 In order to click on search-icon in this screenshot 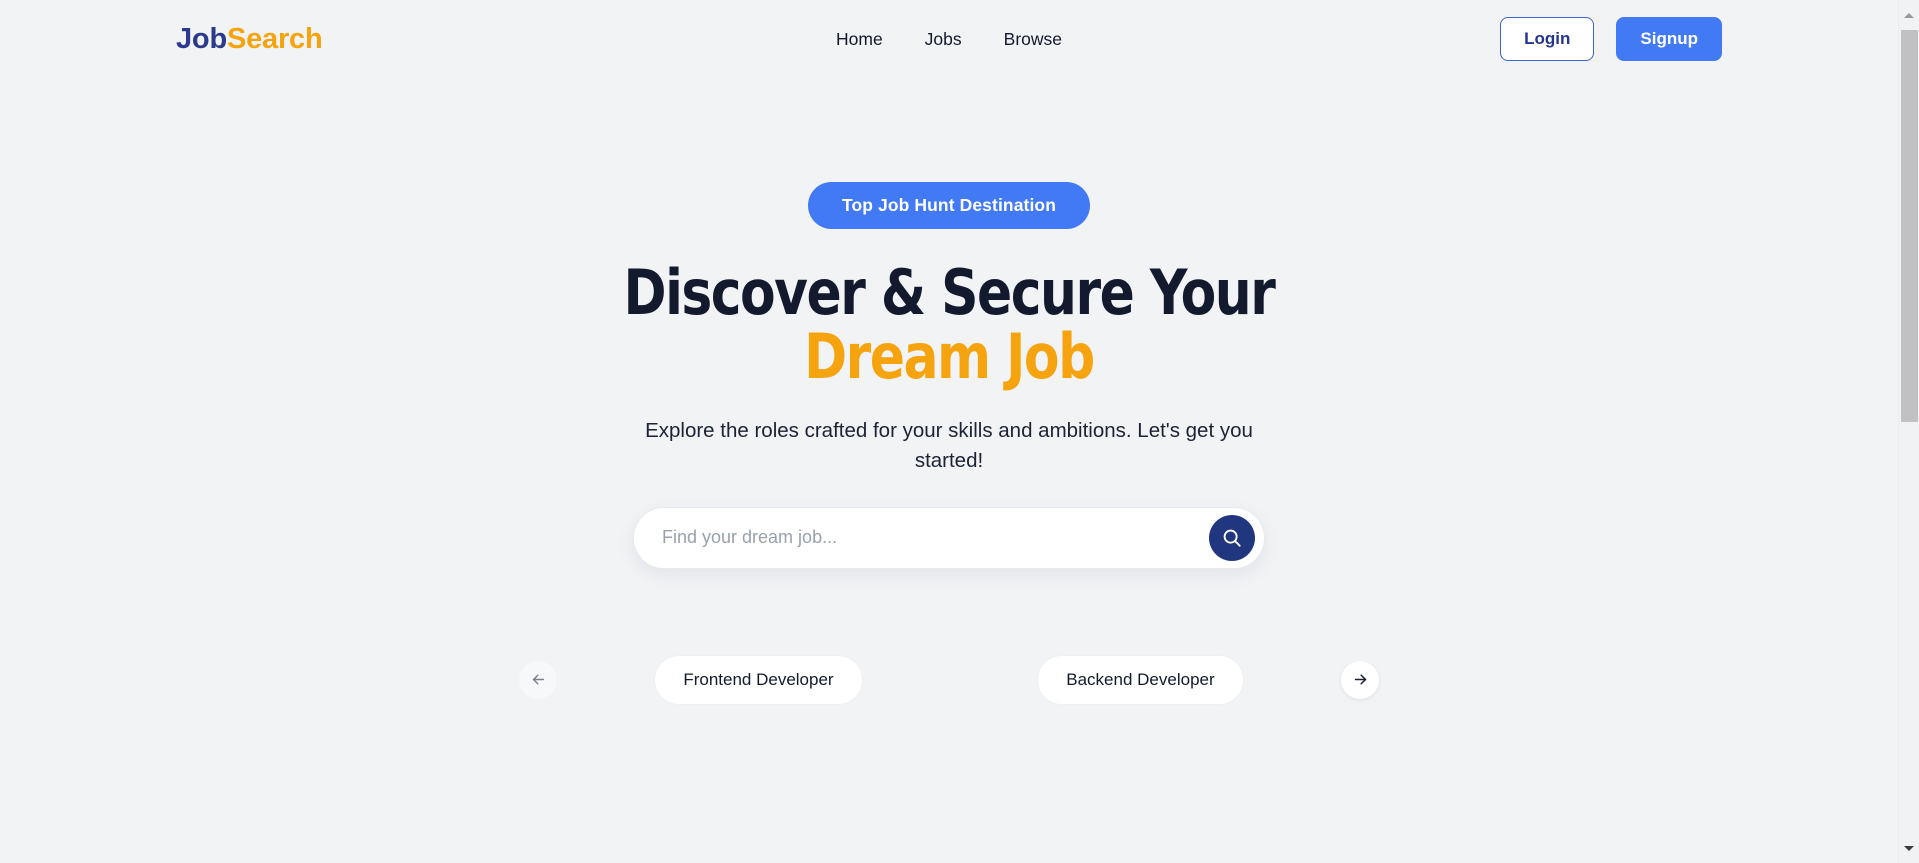, I will do `click(1232, 538)`.